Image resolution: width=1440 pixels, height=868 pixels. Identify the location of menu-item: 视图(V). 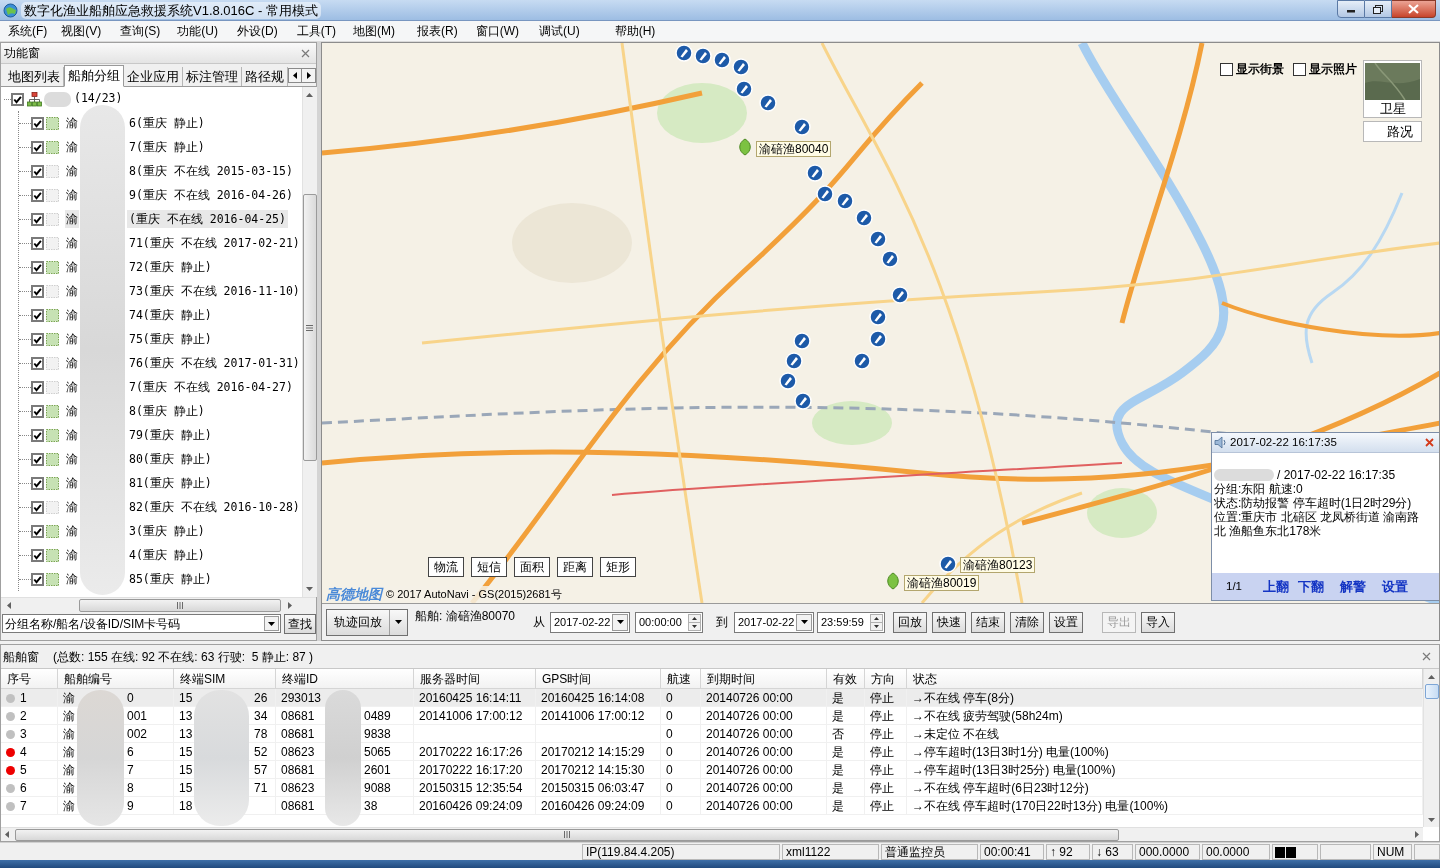
(81, 31).